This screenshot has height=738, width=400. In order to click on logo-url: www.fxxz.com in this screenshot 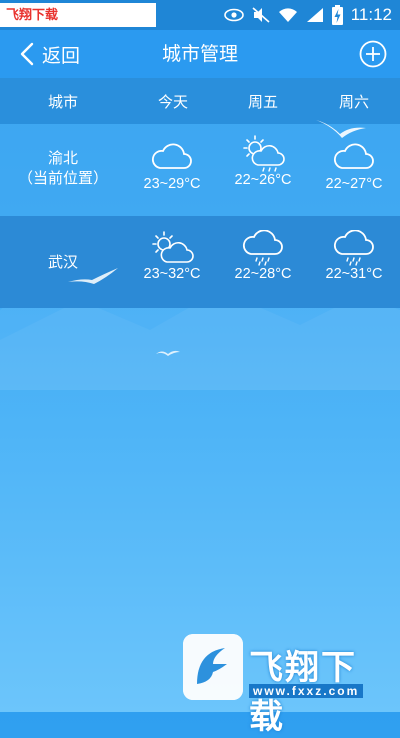, I will do `click(306, 691)`.